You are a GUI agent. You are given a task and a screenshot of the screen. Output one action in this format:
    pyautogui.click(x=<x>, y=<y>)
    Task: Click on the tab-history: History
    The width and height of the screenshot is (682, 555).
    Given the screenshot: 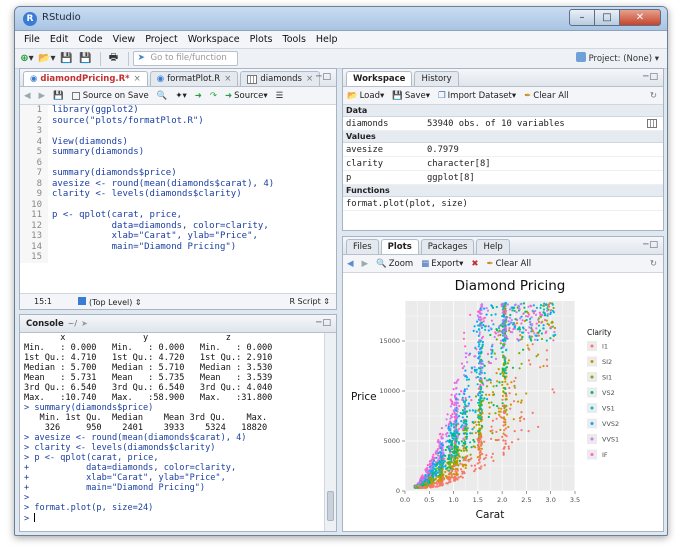 What is the action you would take?
    pyautogui.click(x=436, y=78)
    